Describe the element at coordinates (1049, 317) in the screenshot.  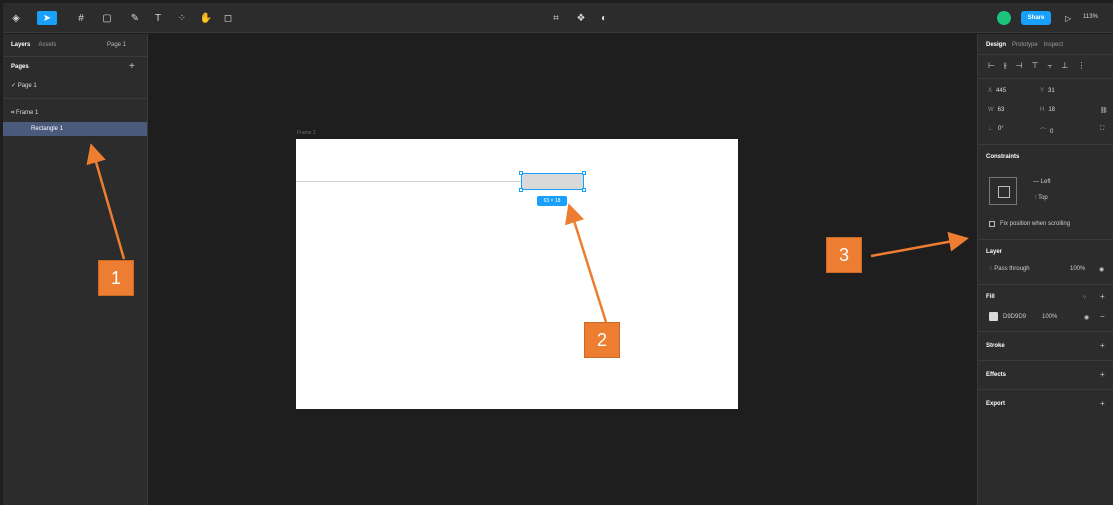
I see `fill-opacity: 100%` at that location.